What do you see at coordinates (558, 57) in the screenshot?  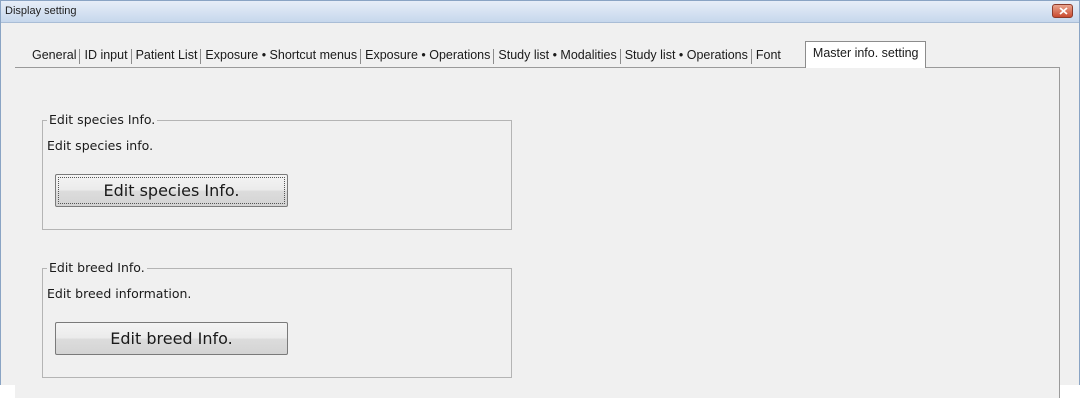 I see `tab-study-list-modalities: Study list • Modalities` at bounding box center [558, 57].